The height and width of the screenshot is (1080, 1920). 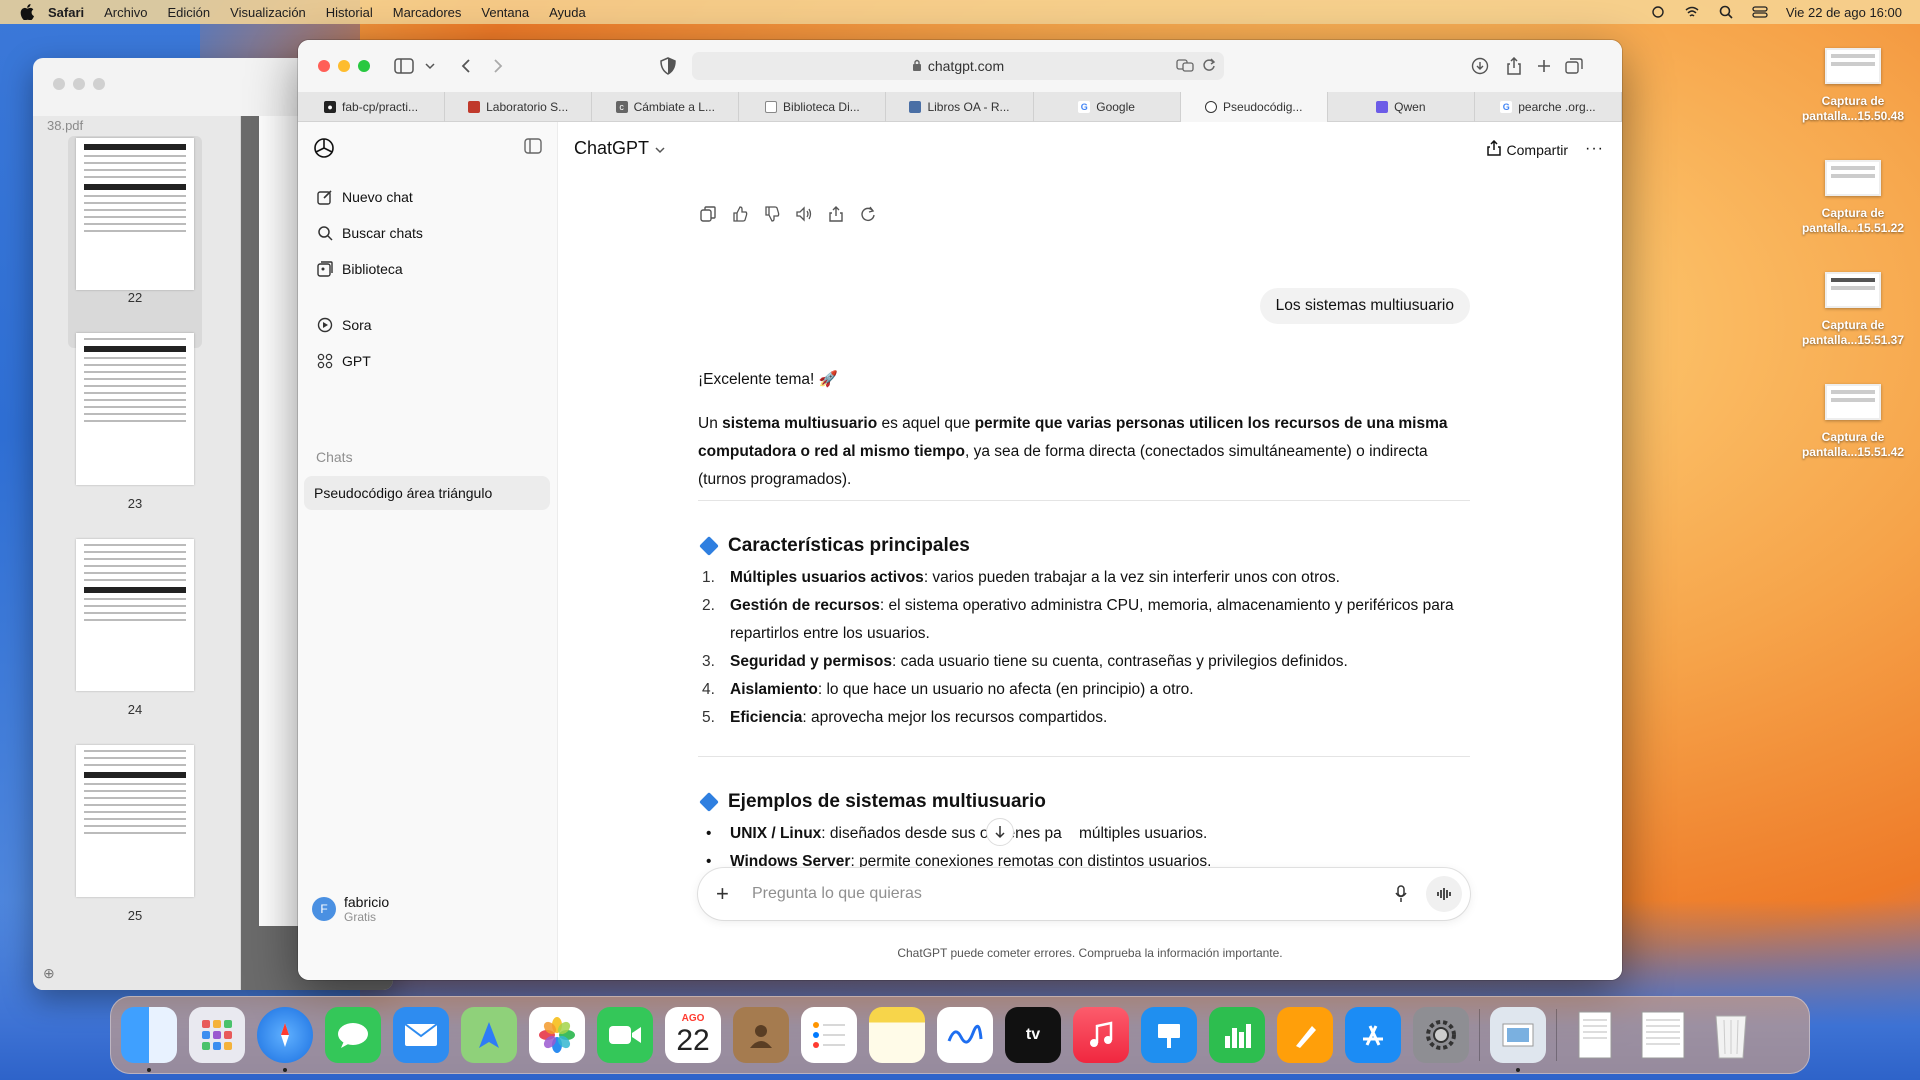 I want to click on dock-freeform-icon, so click(x=965, y=1035).